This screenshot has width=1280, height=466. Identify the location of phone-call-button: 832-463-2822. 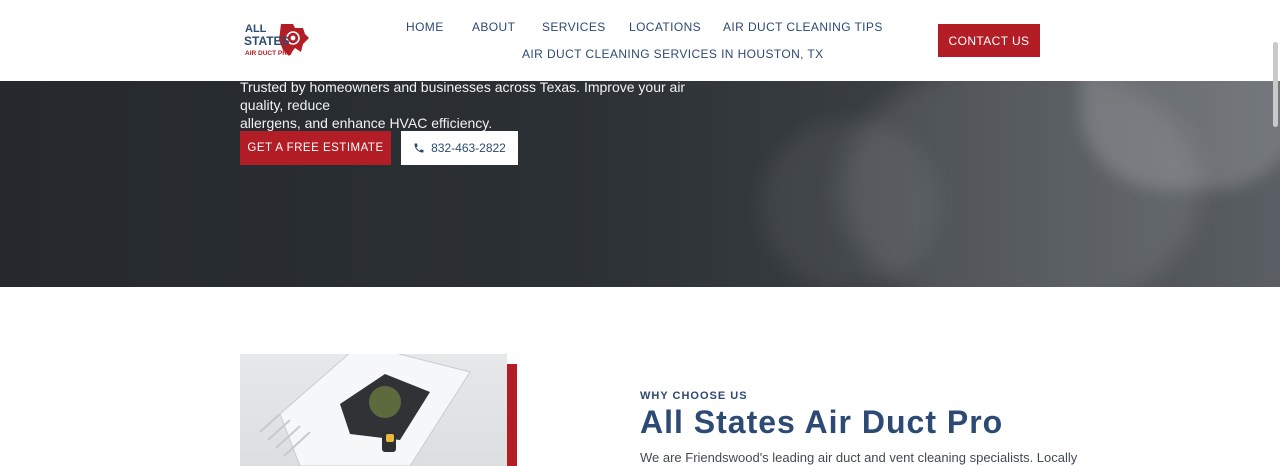
(459, 148).